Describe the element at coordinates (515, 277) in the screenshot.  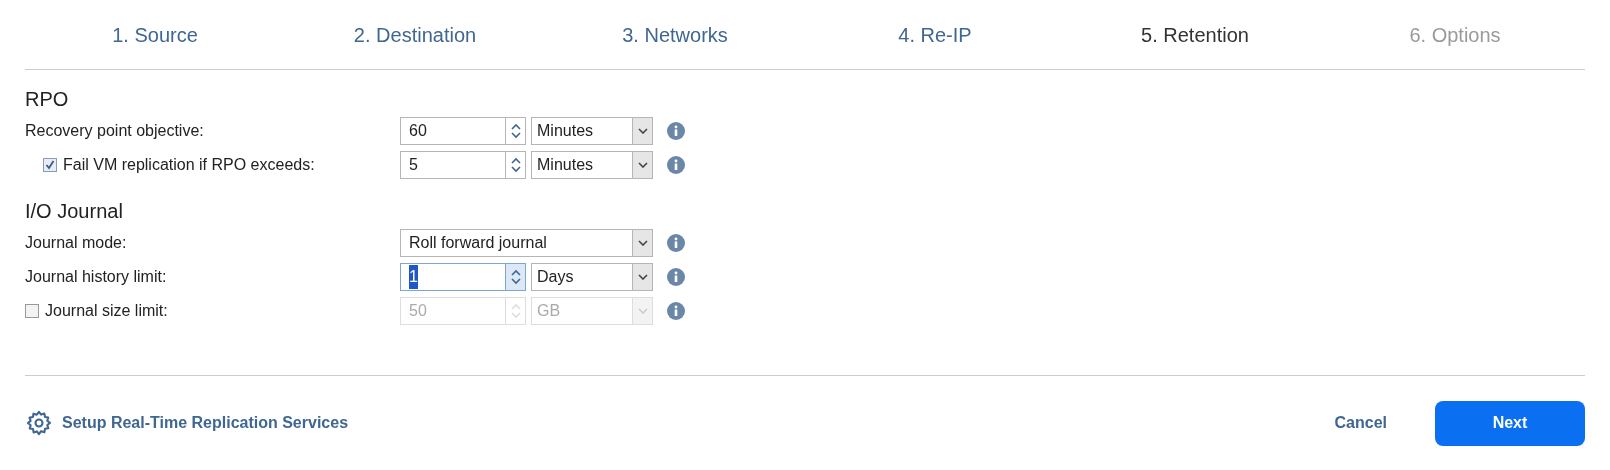
I see `spinner-buttons` at that location.